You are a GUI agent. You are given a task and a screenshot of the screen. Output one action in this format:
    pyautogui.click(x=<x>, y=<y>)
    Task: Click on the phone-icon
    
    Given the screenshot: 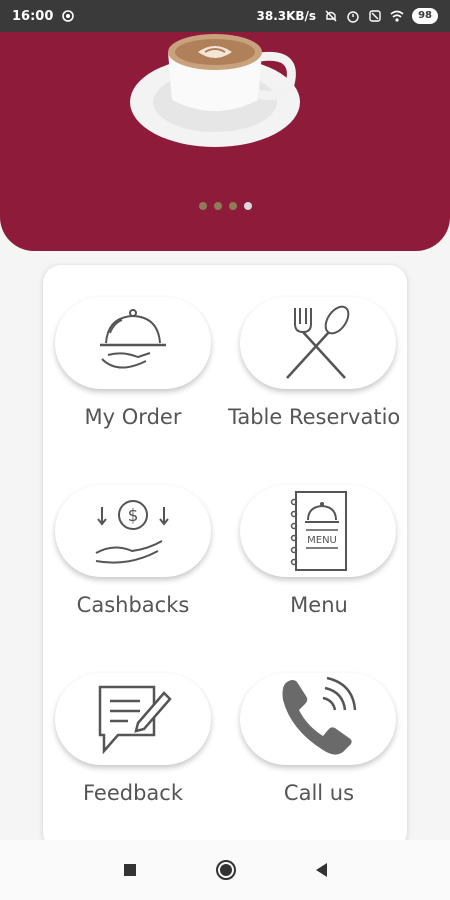 What is the action you would take?
    pyautogui.click(x=319, y=715)
    